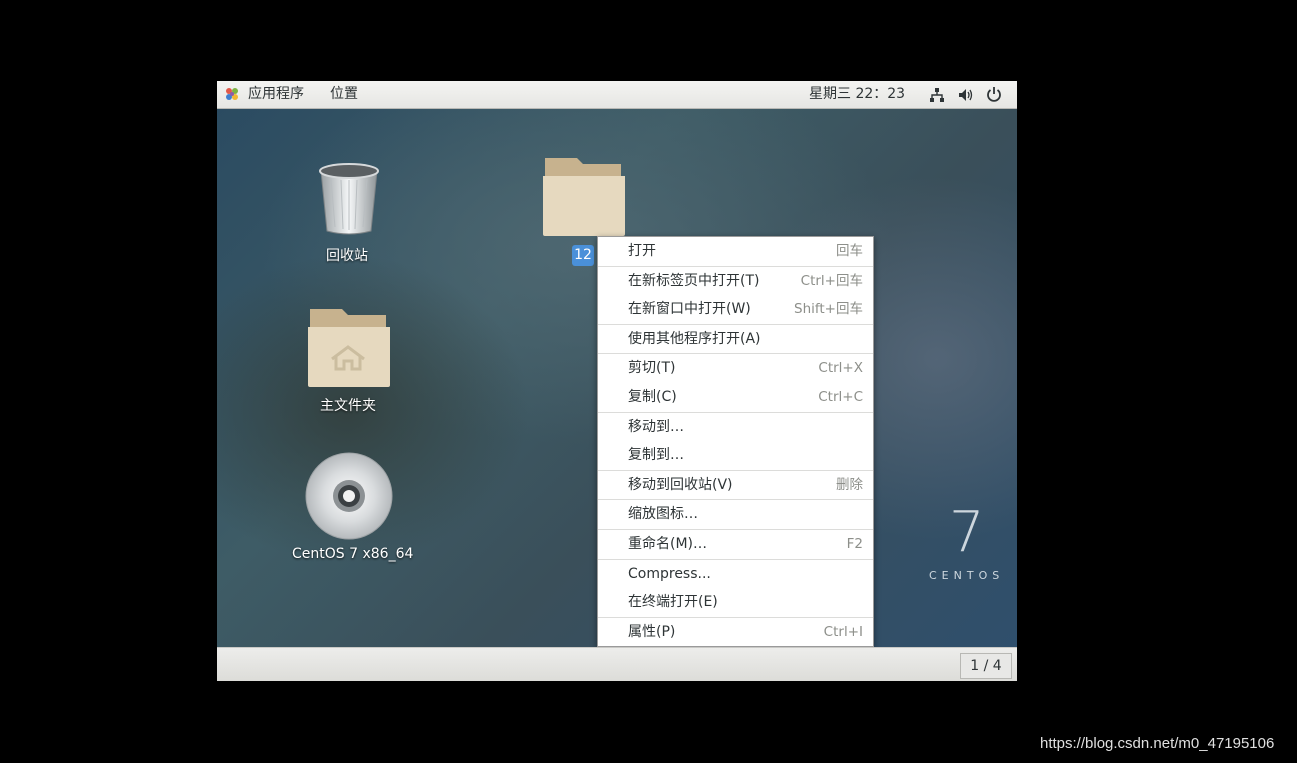  I want to click on menu-item-open-with: 使用其他程序打开(A), so click(735, 338).